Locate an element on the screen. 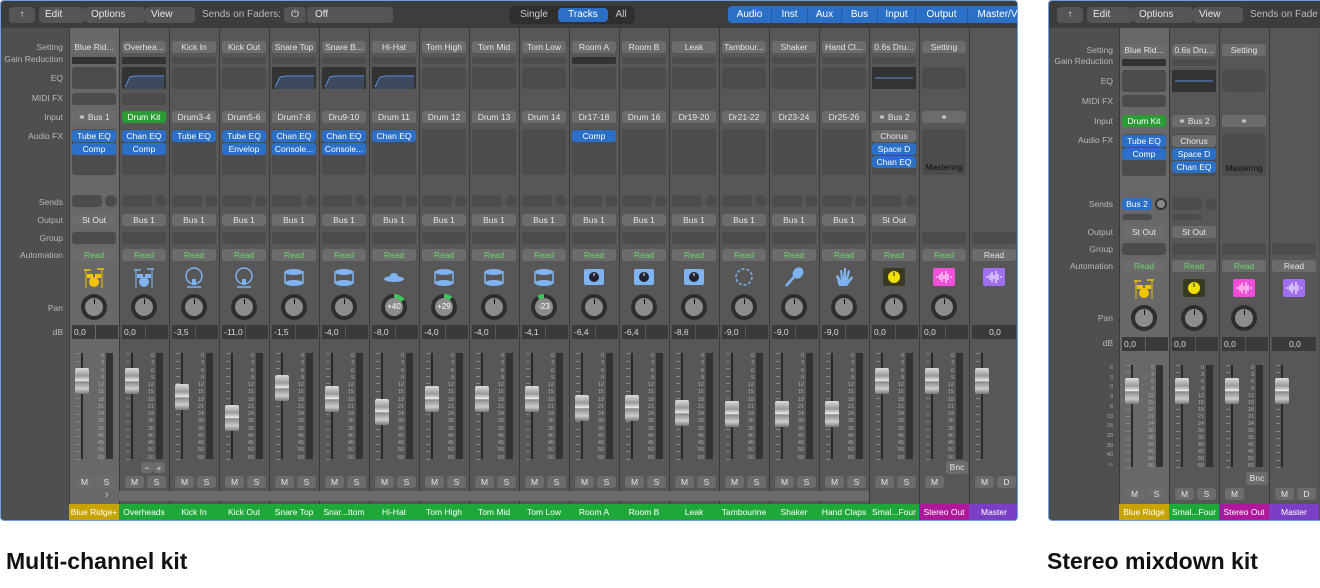 The width and height of the screenshot is (1320, 588). volume-readout: -8,0 is located at coordinates (383, 332).